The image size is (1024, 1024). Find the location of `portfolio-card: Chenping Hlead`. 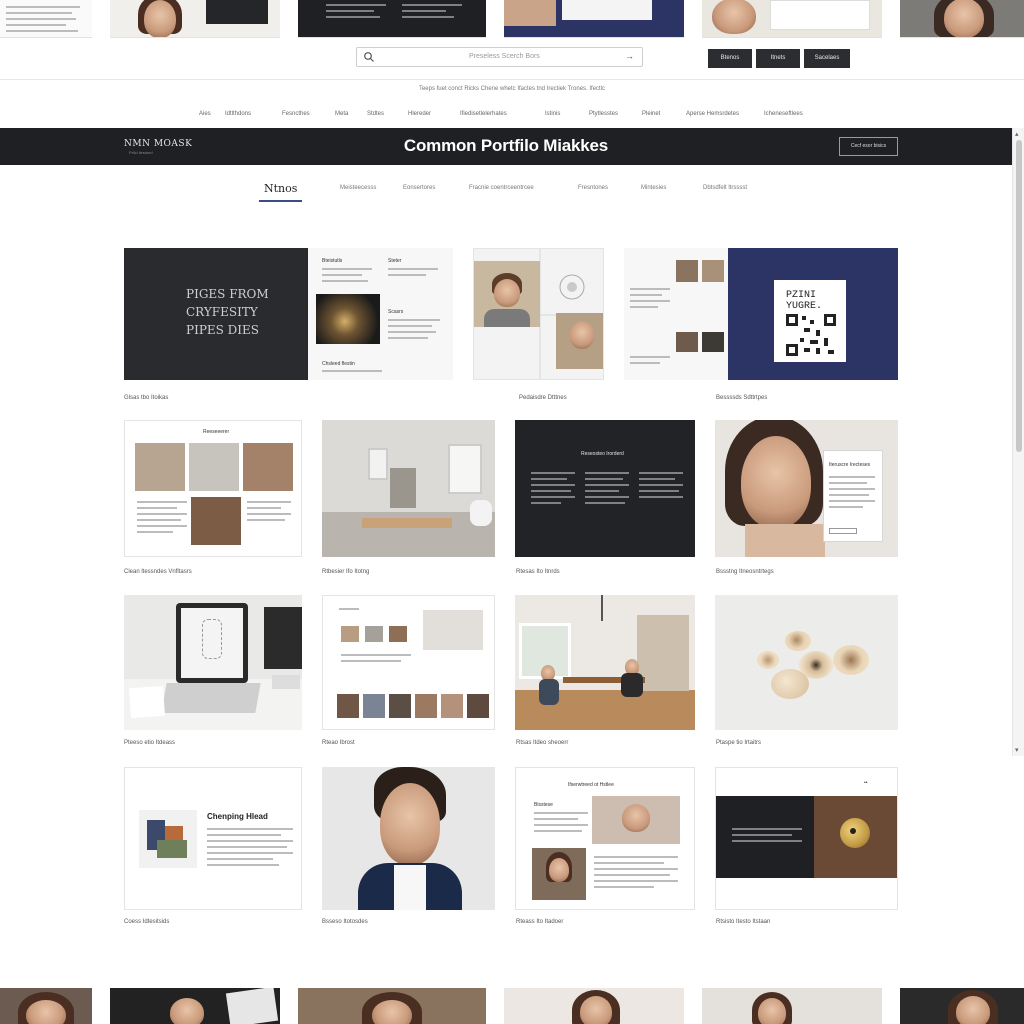

portfolio-card: Chenping Hlead is located at coordinates (213, 838).